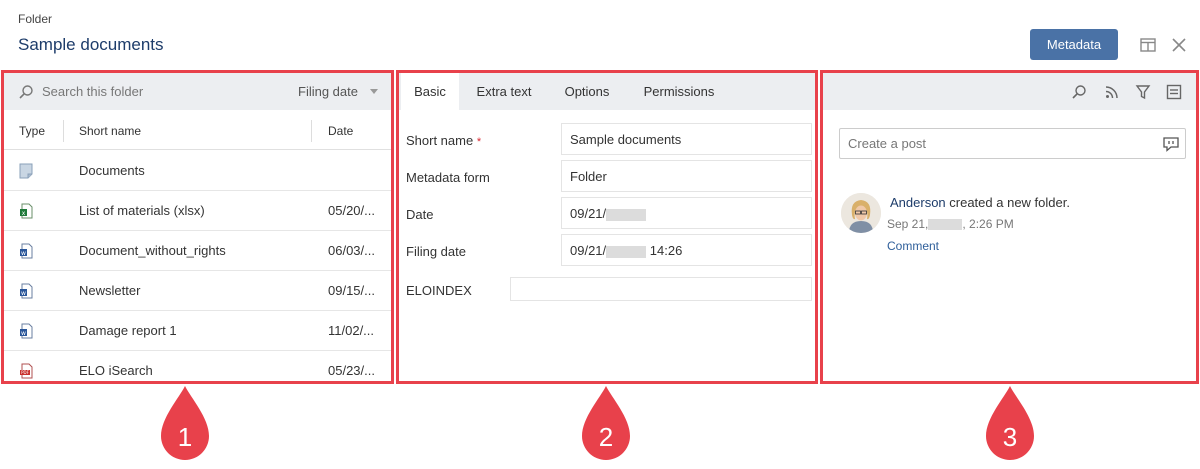 This screenshot has width=1200, height=469. I want to click on field-eloindex: ELOINDEX, so click(607, 291).